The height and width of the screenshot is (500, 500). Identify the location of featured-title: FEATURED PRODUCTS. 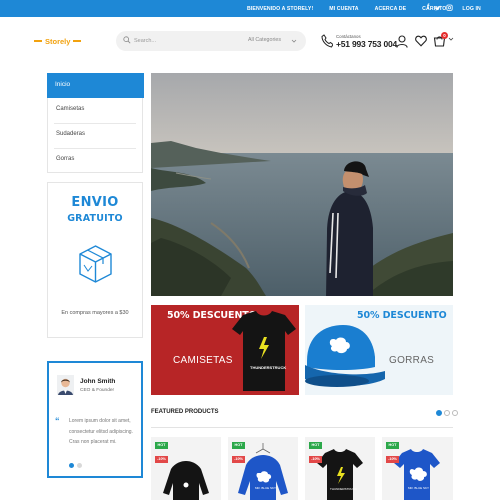
(185, 412).